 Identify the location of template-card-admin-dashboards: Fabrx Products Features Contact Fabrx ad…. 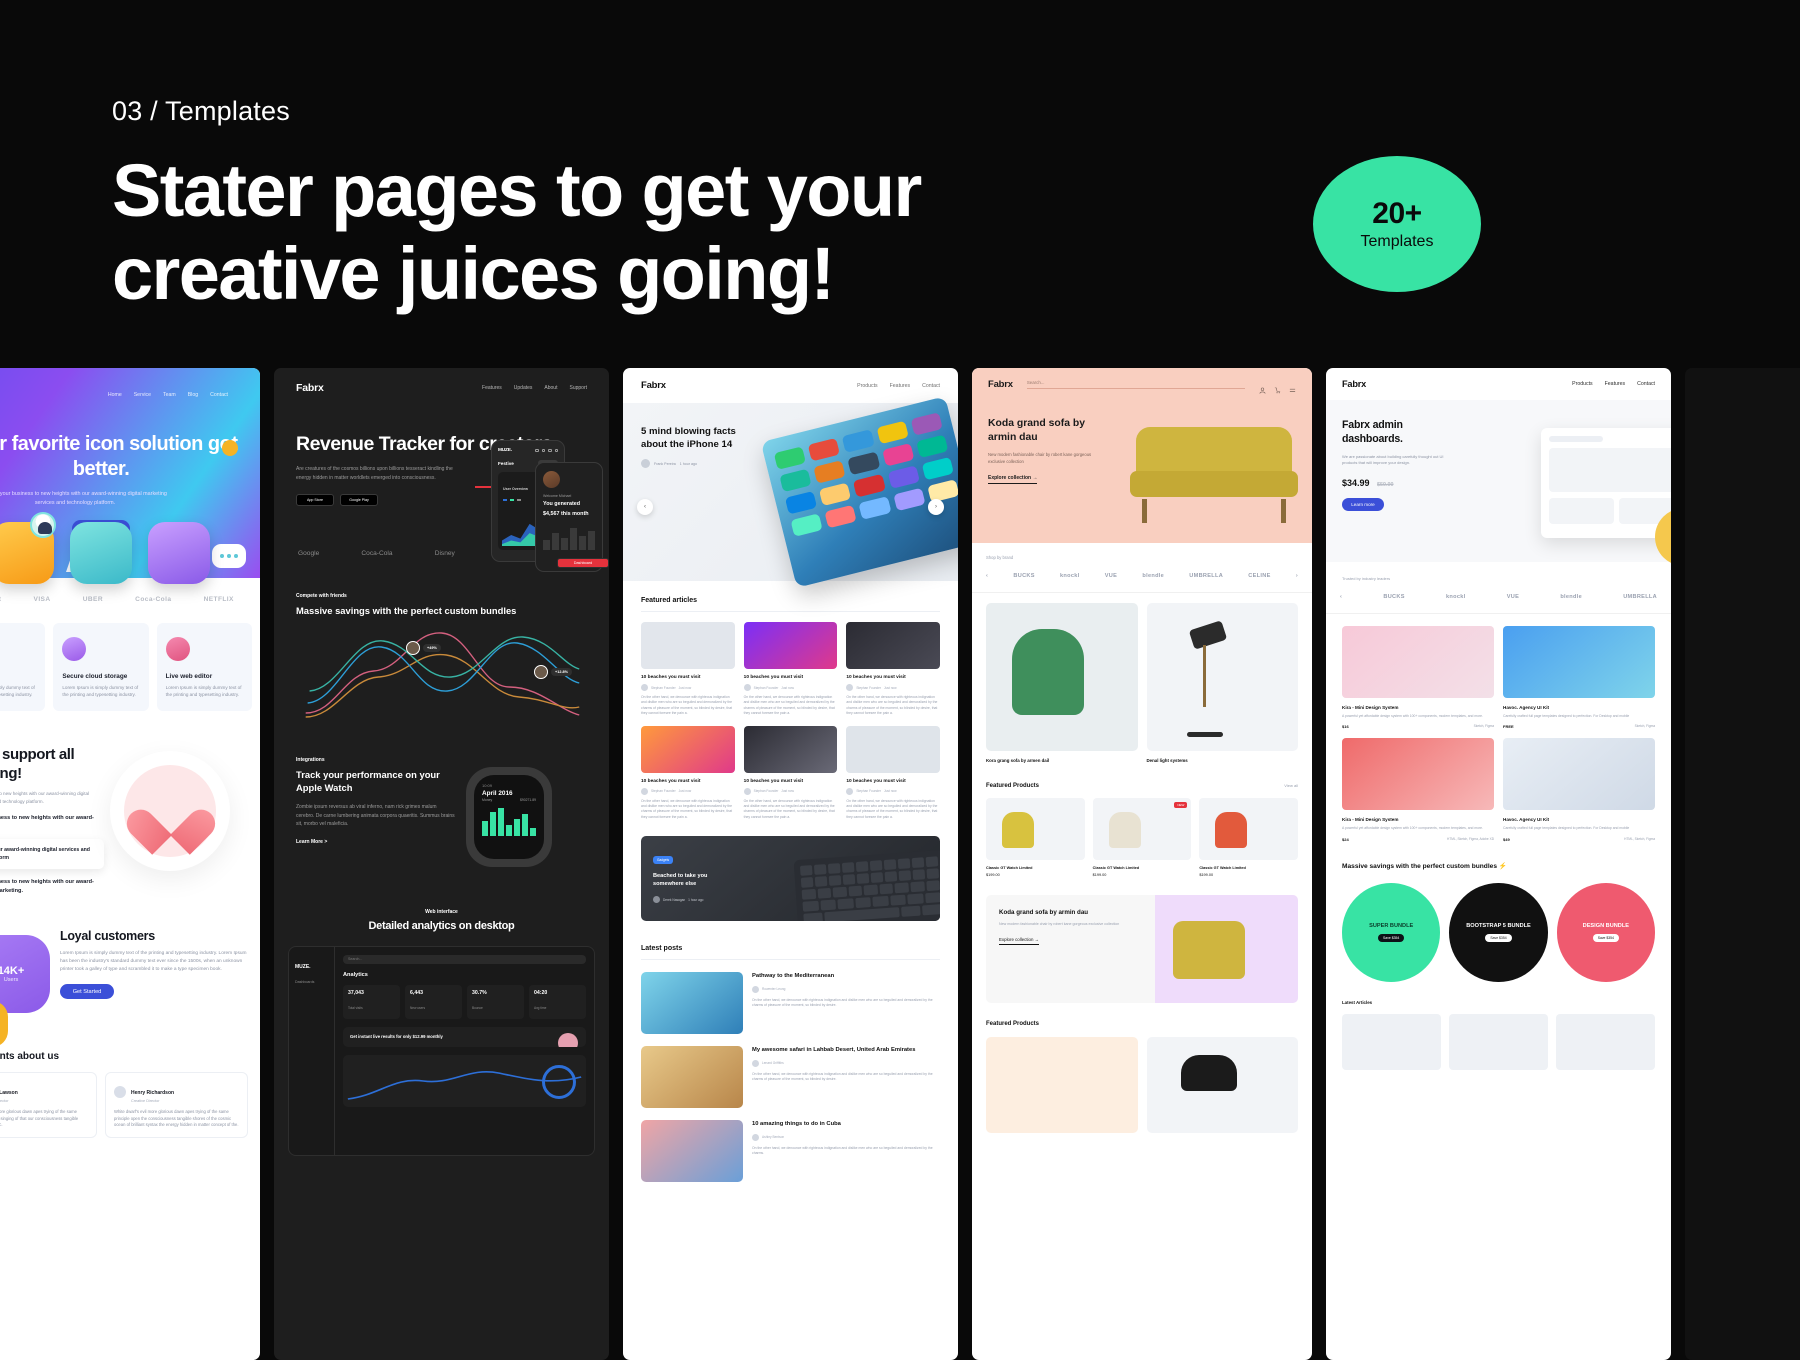
(1498, 864).